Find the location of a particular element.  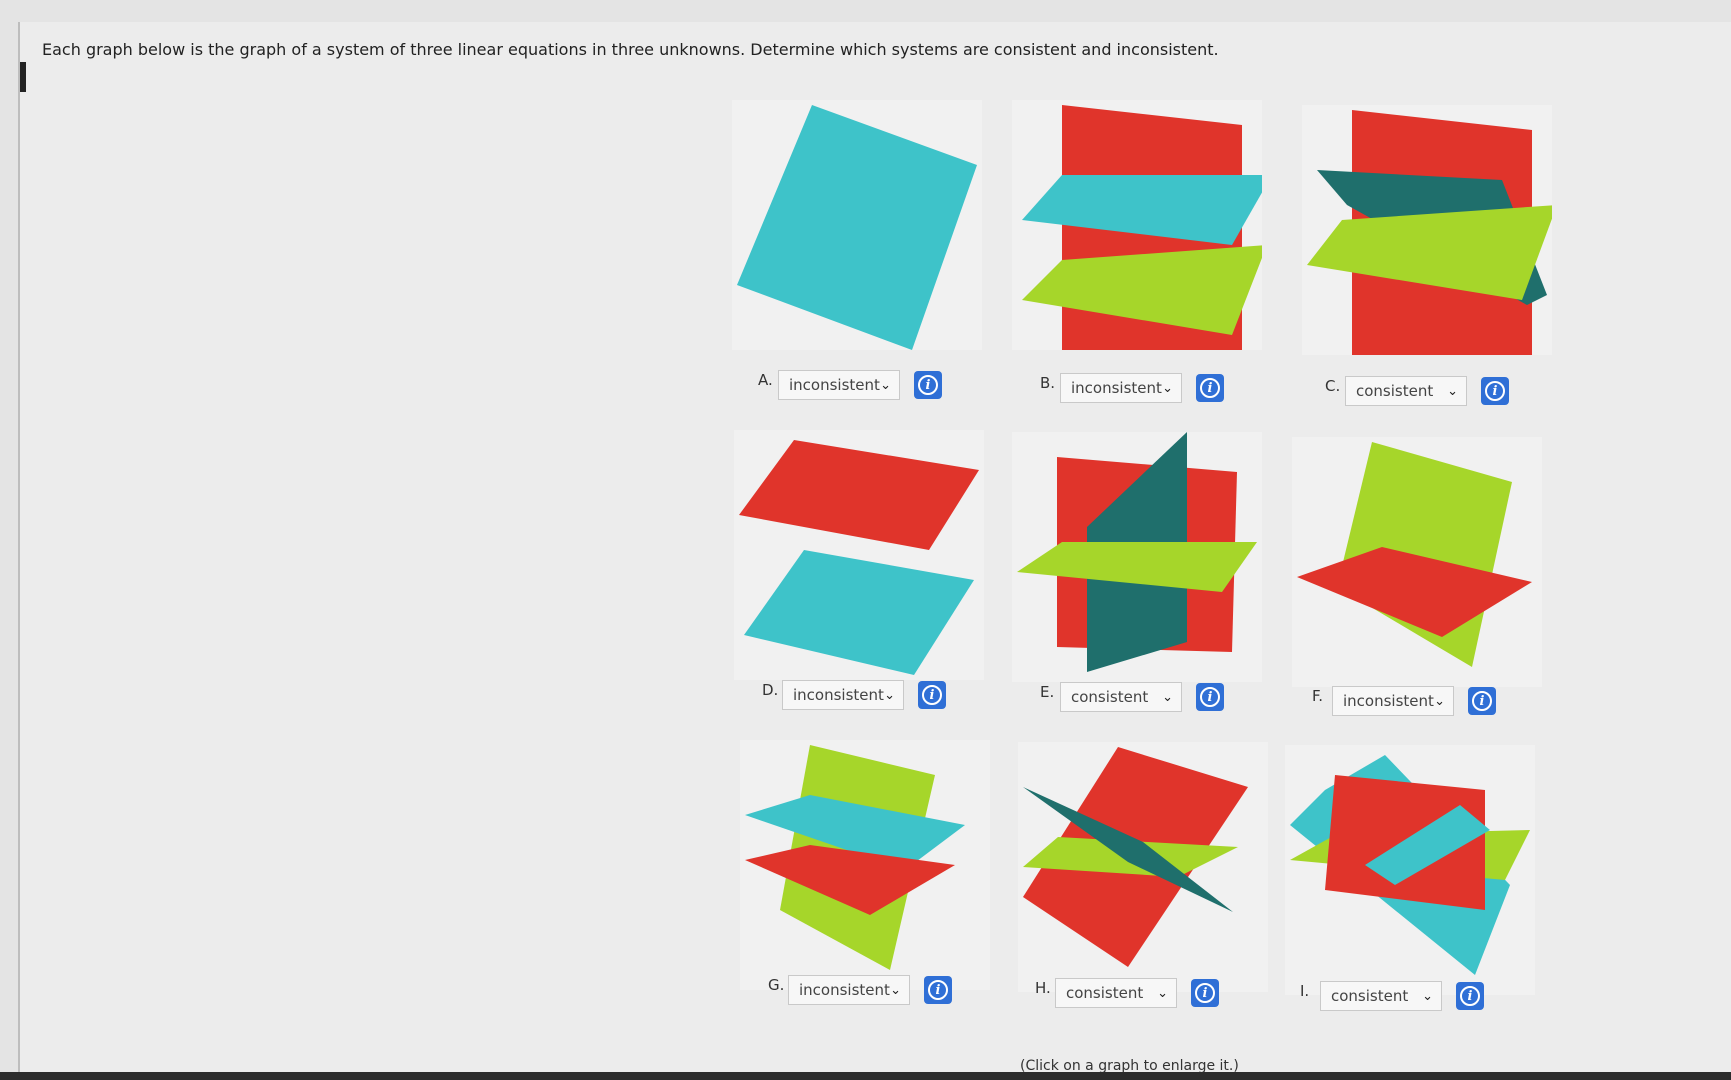

answer-row-f: F. inconsistent ⌄ i is located at coordinates (1404, 701).